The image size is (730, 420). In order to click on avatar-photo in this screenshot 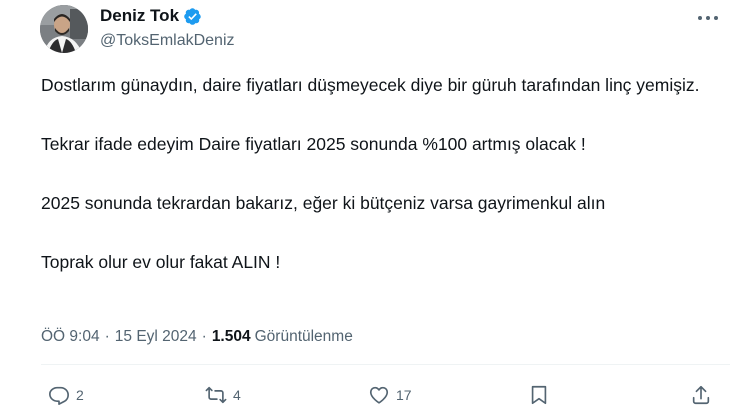, I will do `click(64, 29)`.